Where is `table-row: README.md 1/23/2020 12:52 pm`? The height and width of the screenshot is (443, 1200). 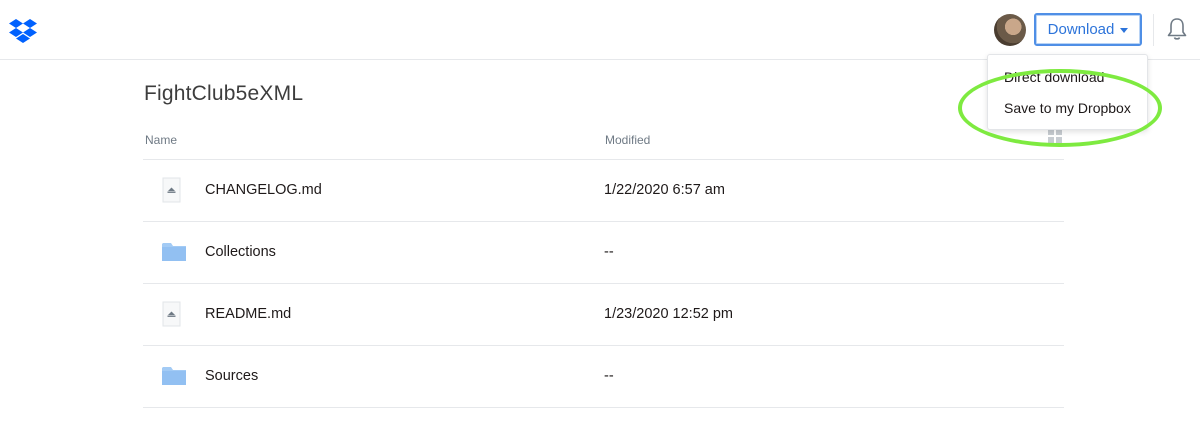
table-row: README.md 1/23/2020 12:52 pm is located at coordinates (603, 315).